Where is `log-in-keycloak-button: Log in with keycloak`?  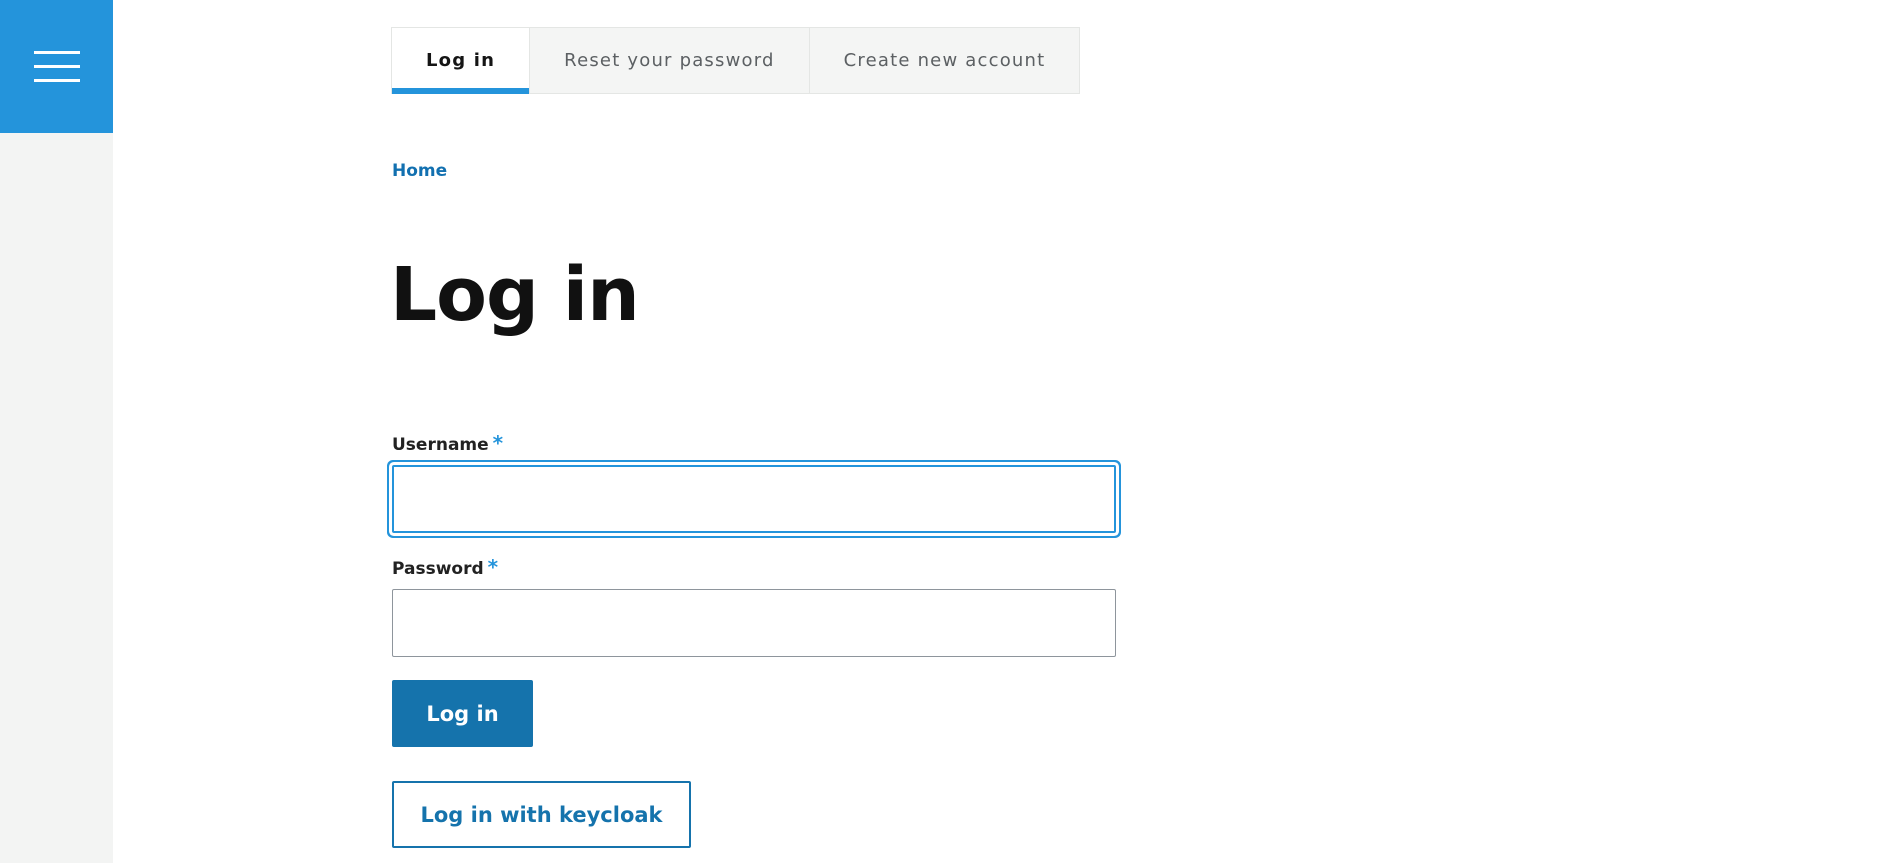 log-in-keycloak-button: Log in with keycloak is located at coordinates (541, 814).